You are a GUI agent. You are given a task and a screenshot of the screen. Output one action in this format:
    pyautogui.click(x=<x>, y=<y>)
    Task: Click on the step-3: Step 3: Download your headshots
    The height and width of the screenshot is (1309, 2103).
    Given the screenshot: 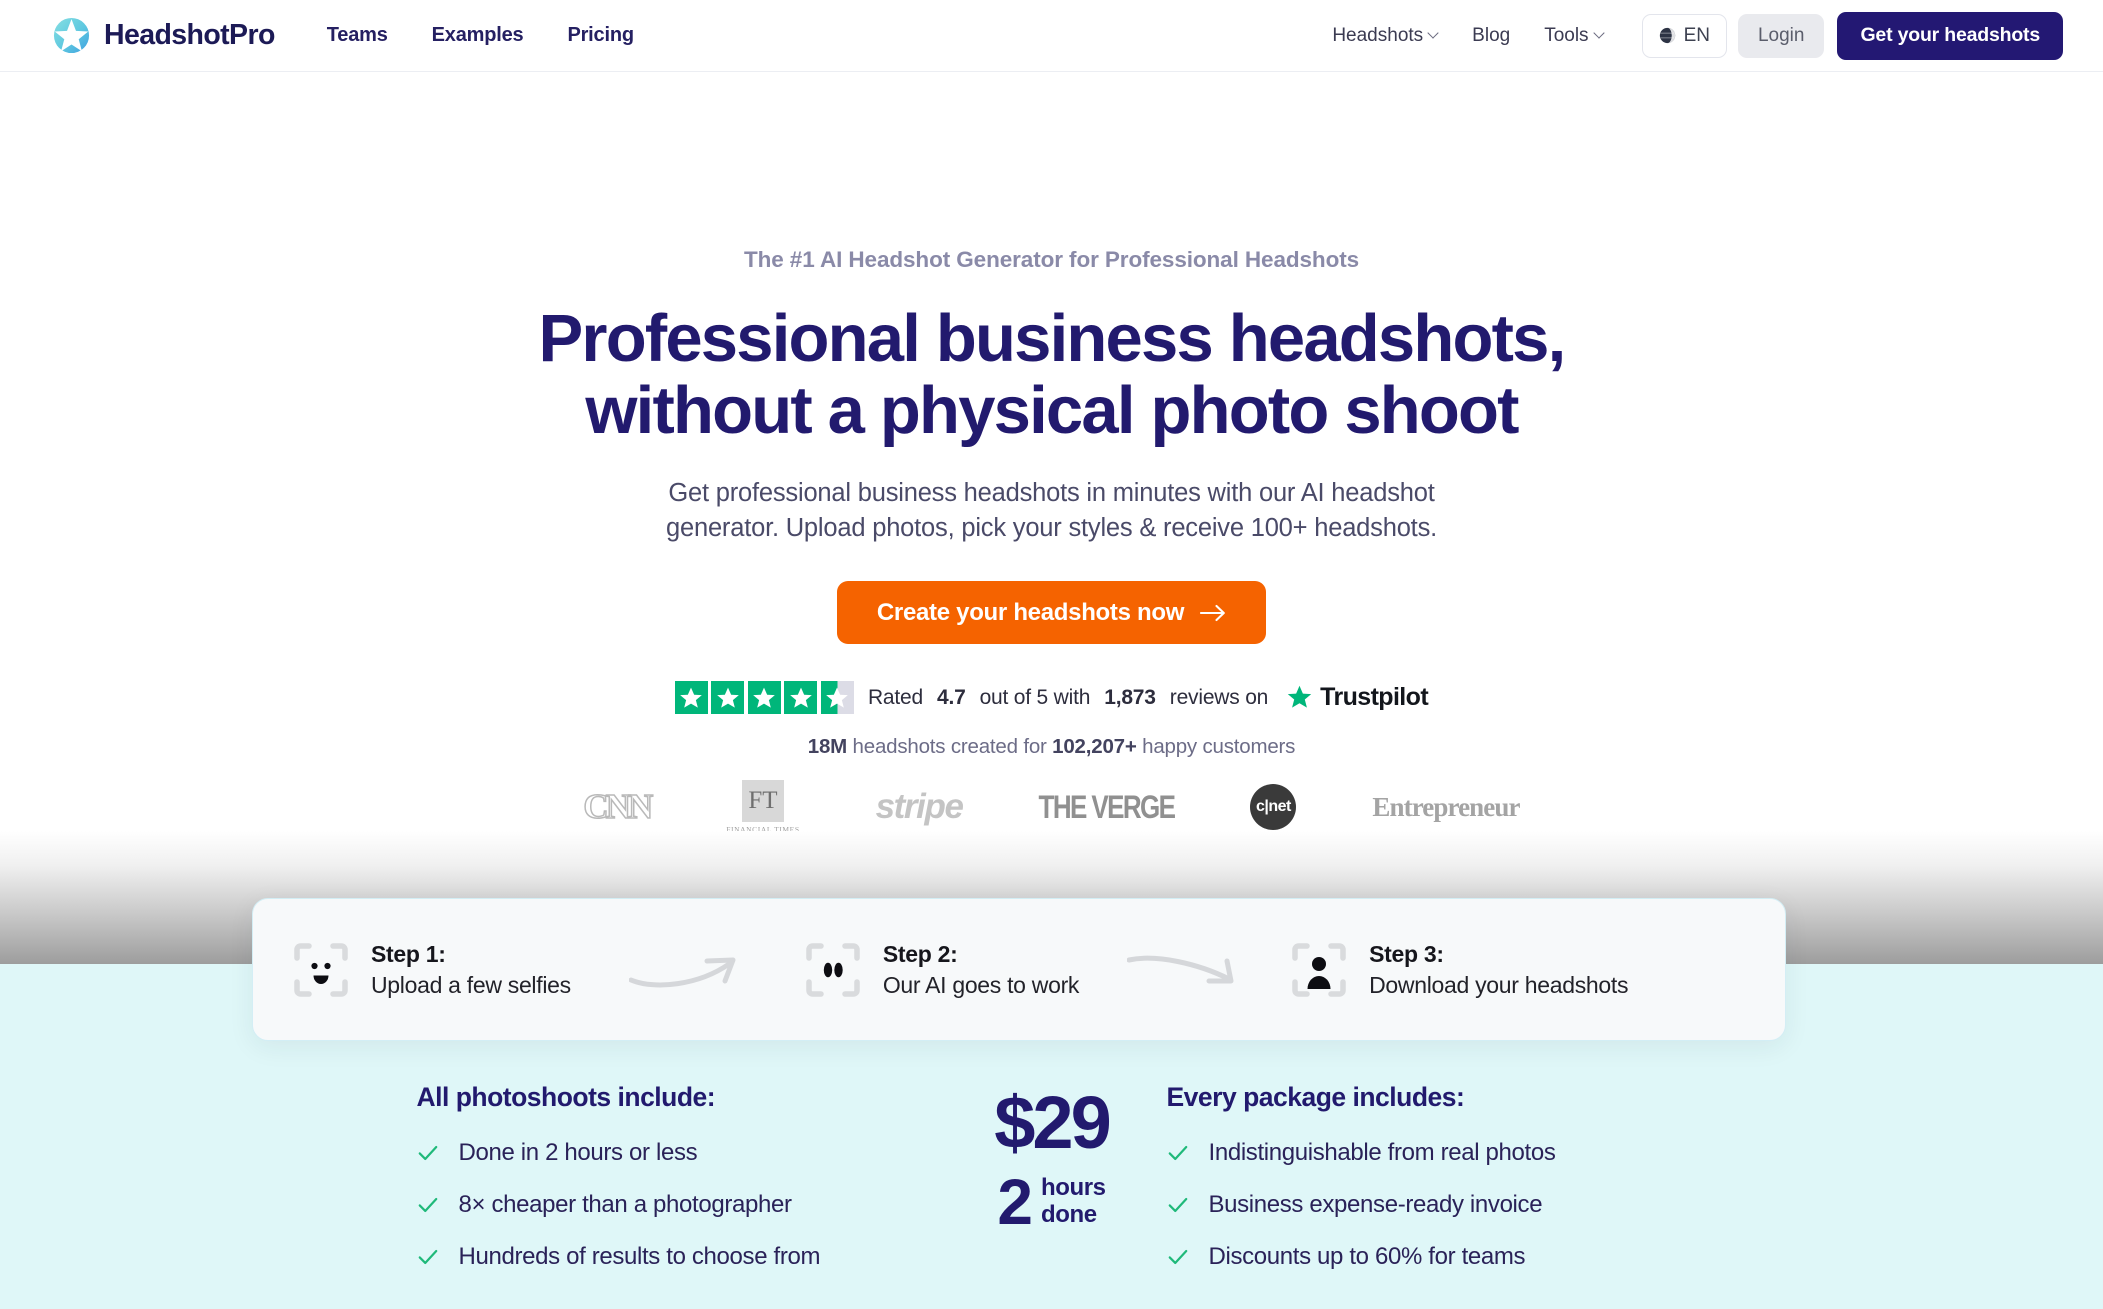 What is the action you would take?
    pyautogui.click(x=1459, y=970)
    